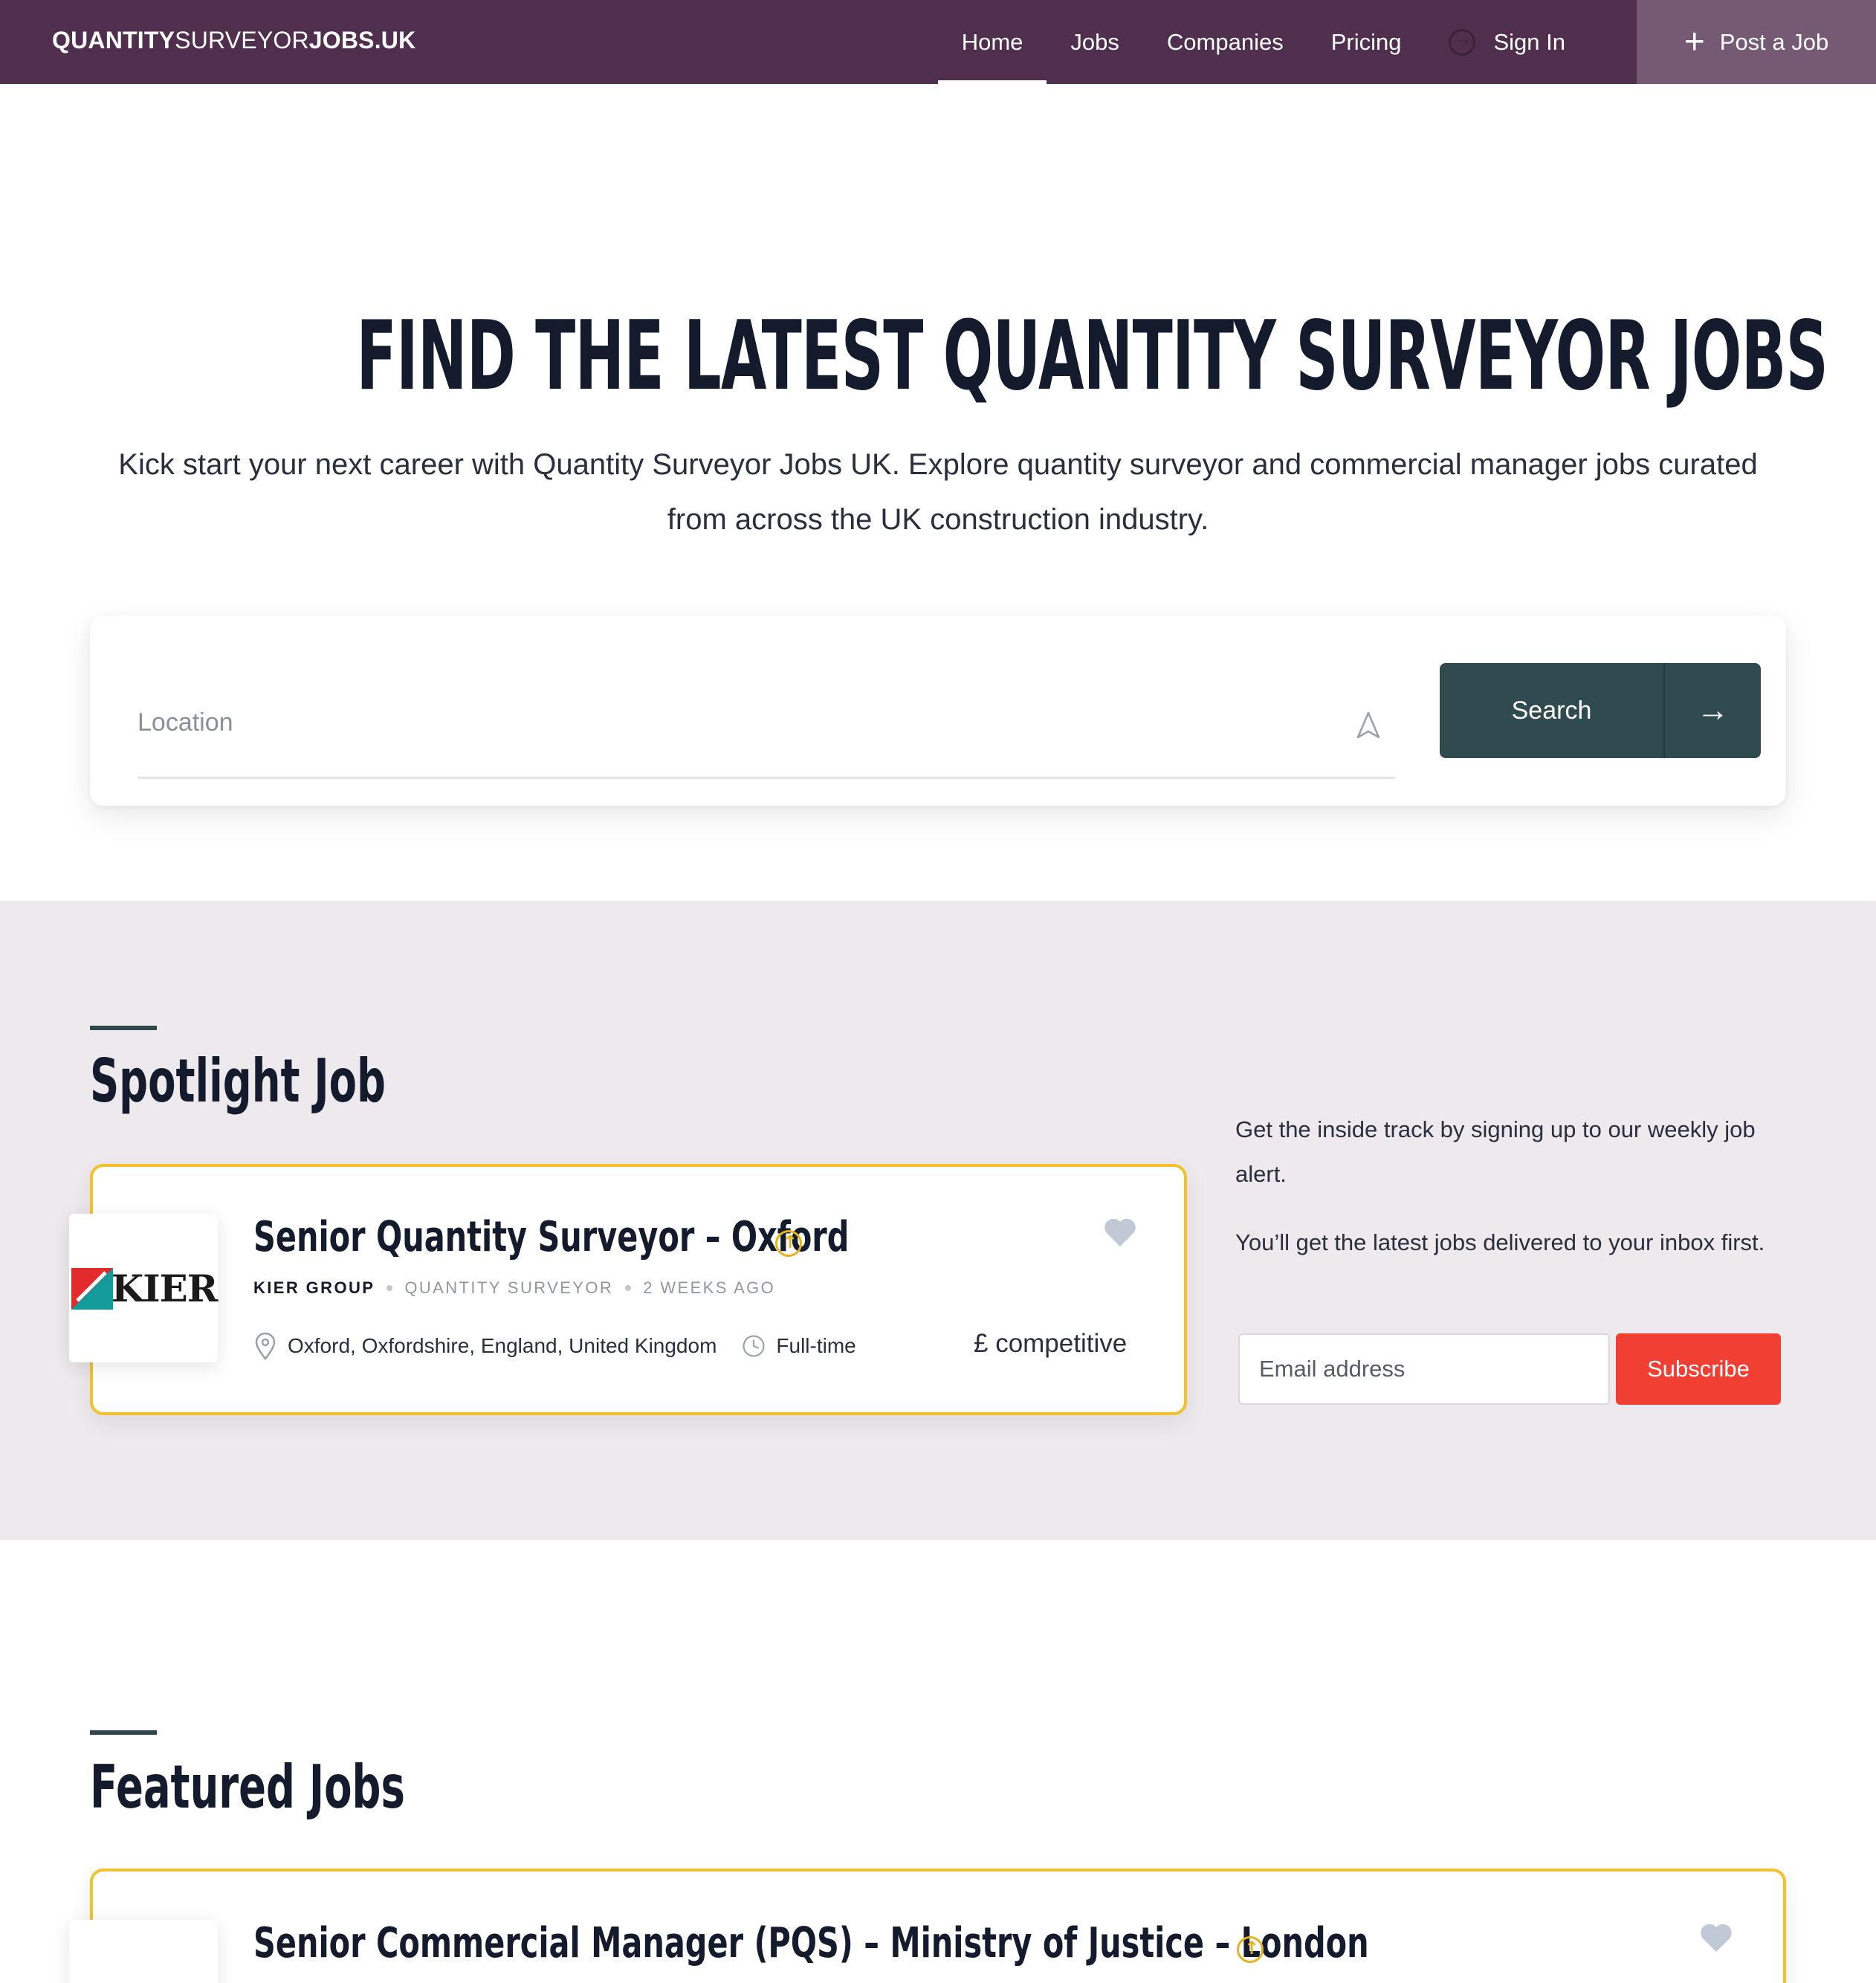 Image resolution: width=1876 pixels, height=1983 pixels. I want to click on job-category: QUANTITY SURVEYOR, so click(509, 1287).